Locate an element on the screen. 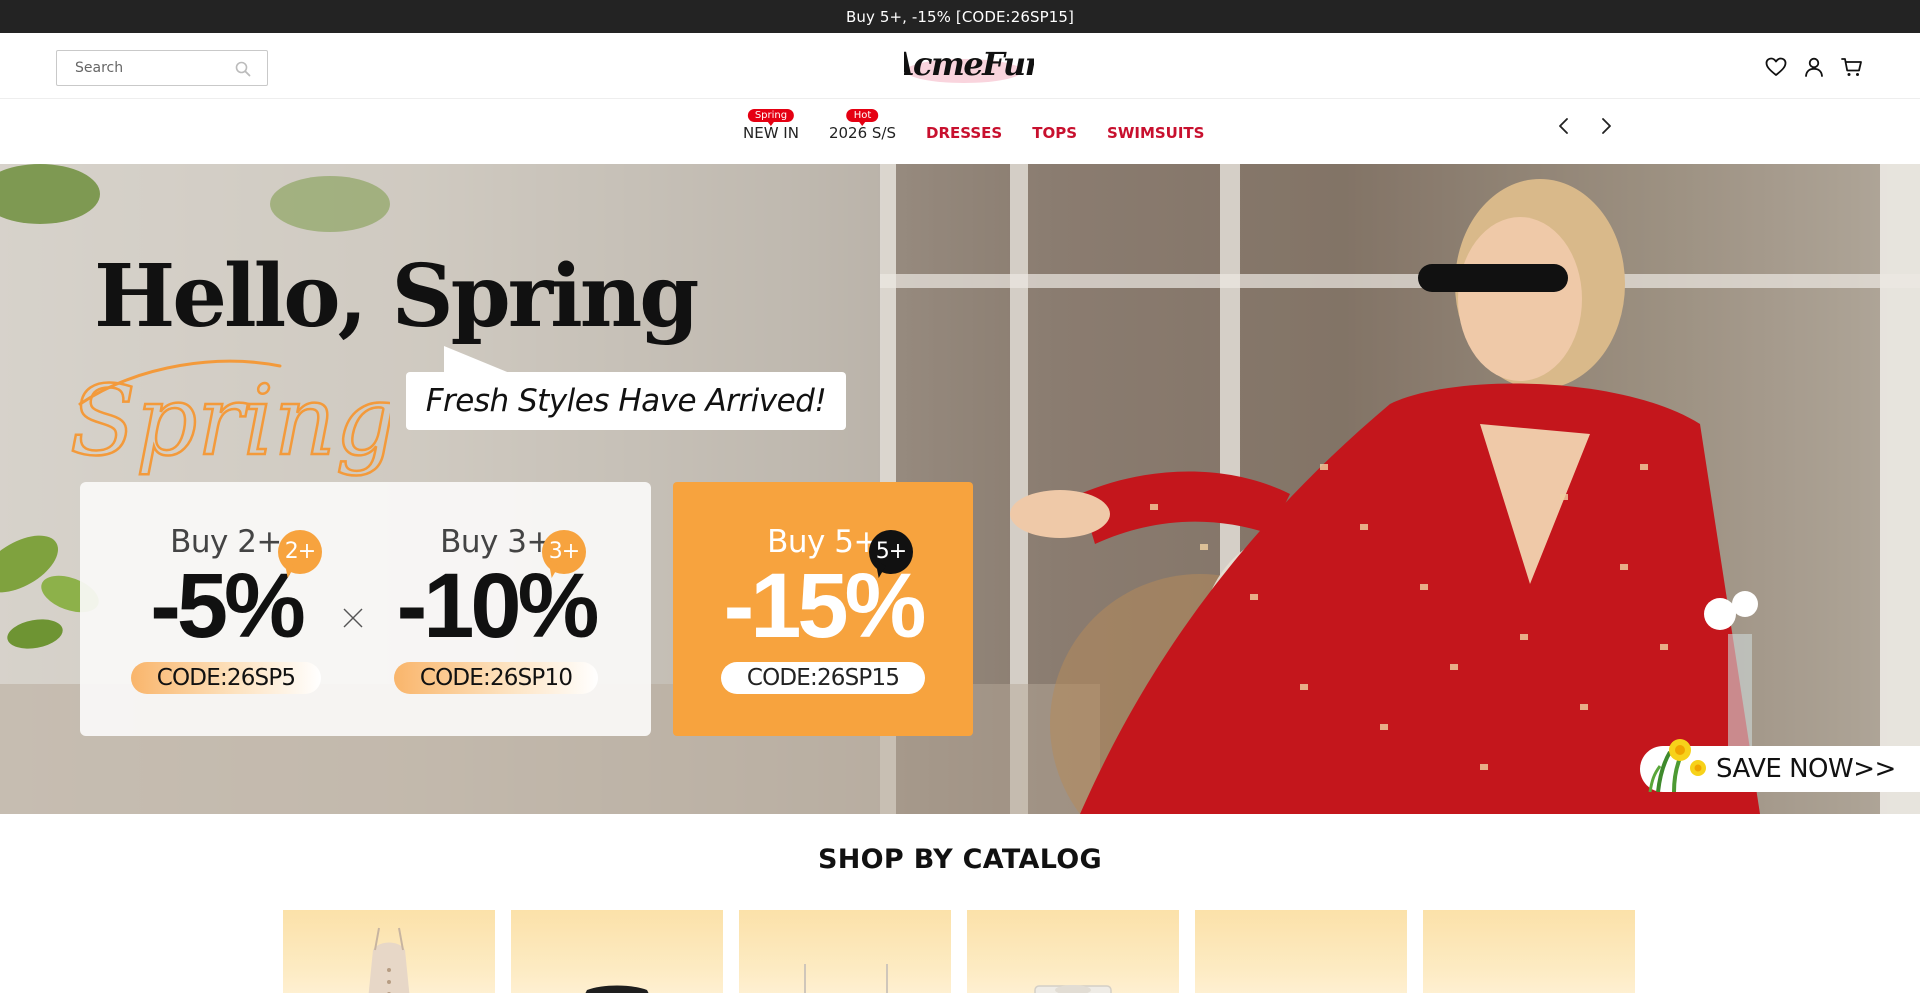  catalog-image-slip-dress is located at coordinates (389, 960).